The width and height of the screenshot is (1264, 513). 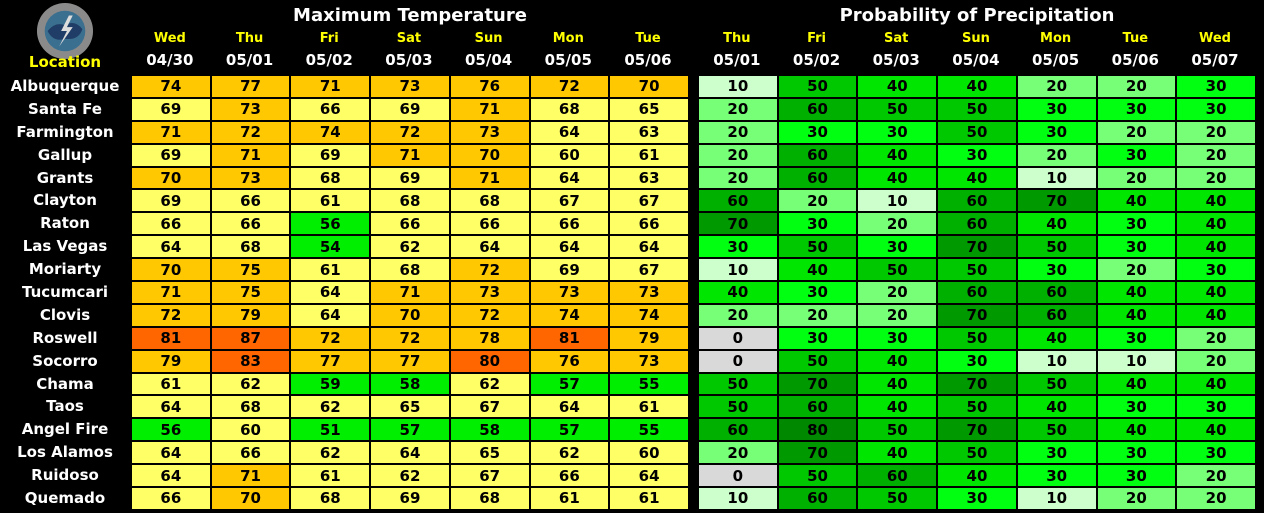 What do you see at coordinates (1055, 60) in the screenshot?
I see `date-header: 05/05` at bounding box center [1055, 60].